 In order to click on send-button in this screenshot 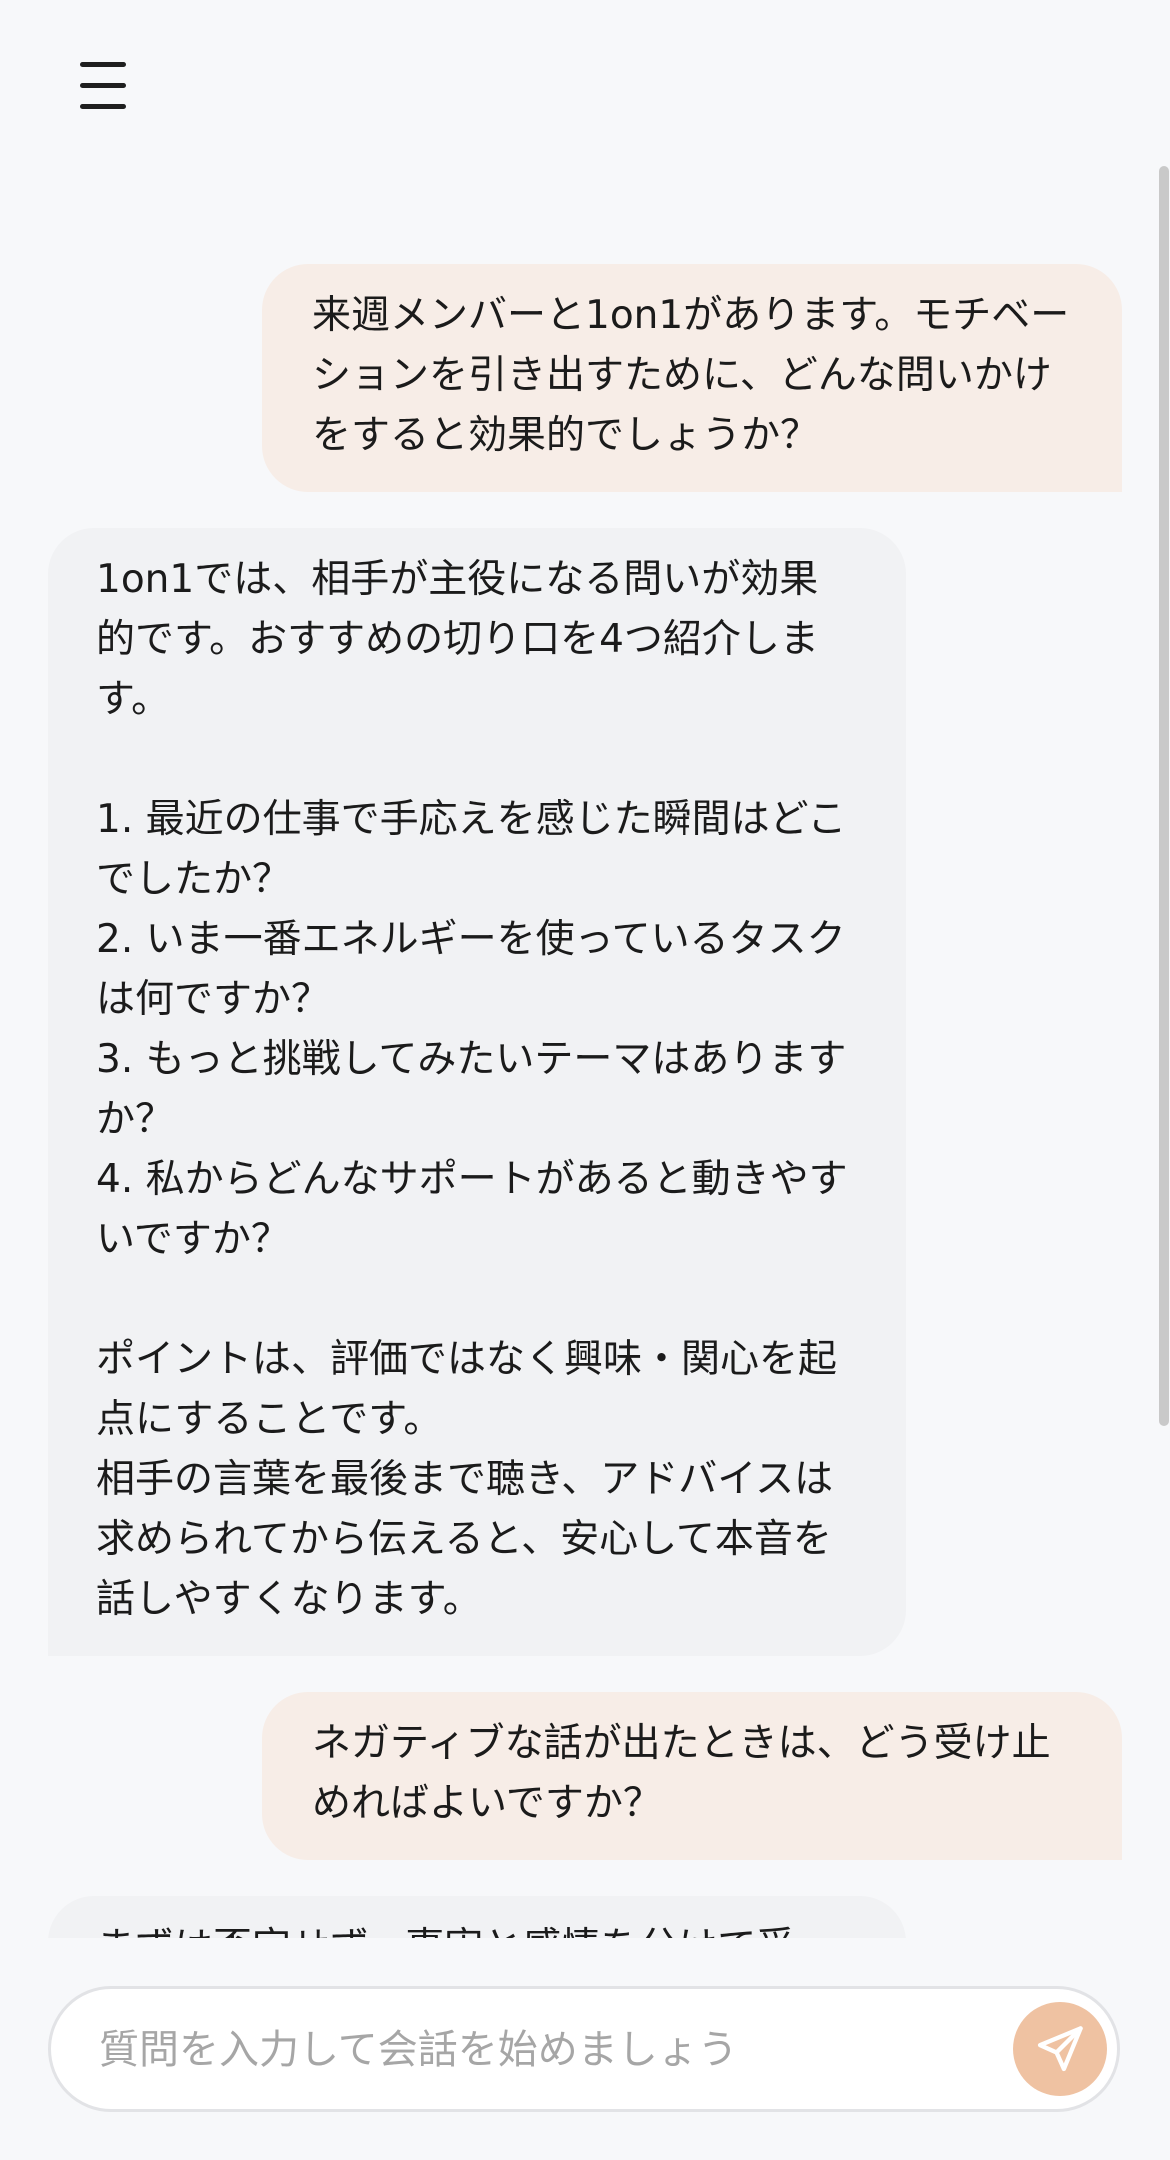, I will do `click(1060, 2049)`.